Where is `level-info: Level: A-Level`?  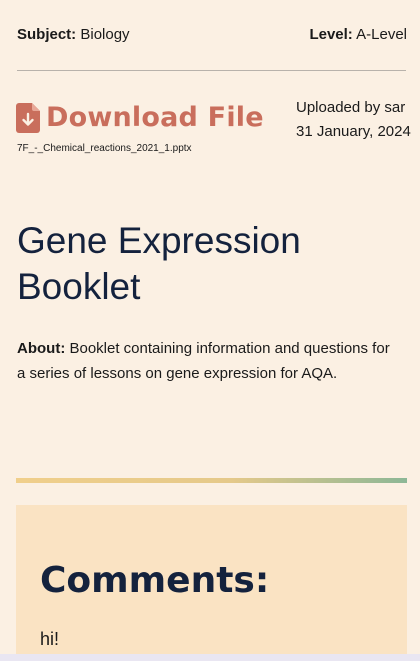
level-info: Level: A-Level is located at coordinates (358, 34).